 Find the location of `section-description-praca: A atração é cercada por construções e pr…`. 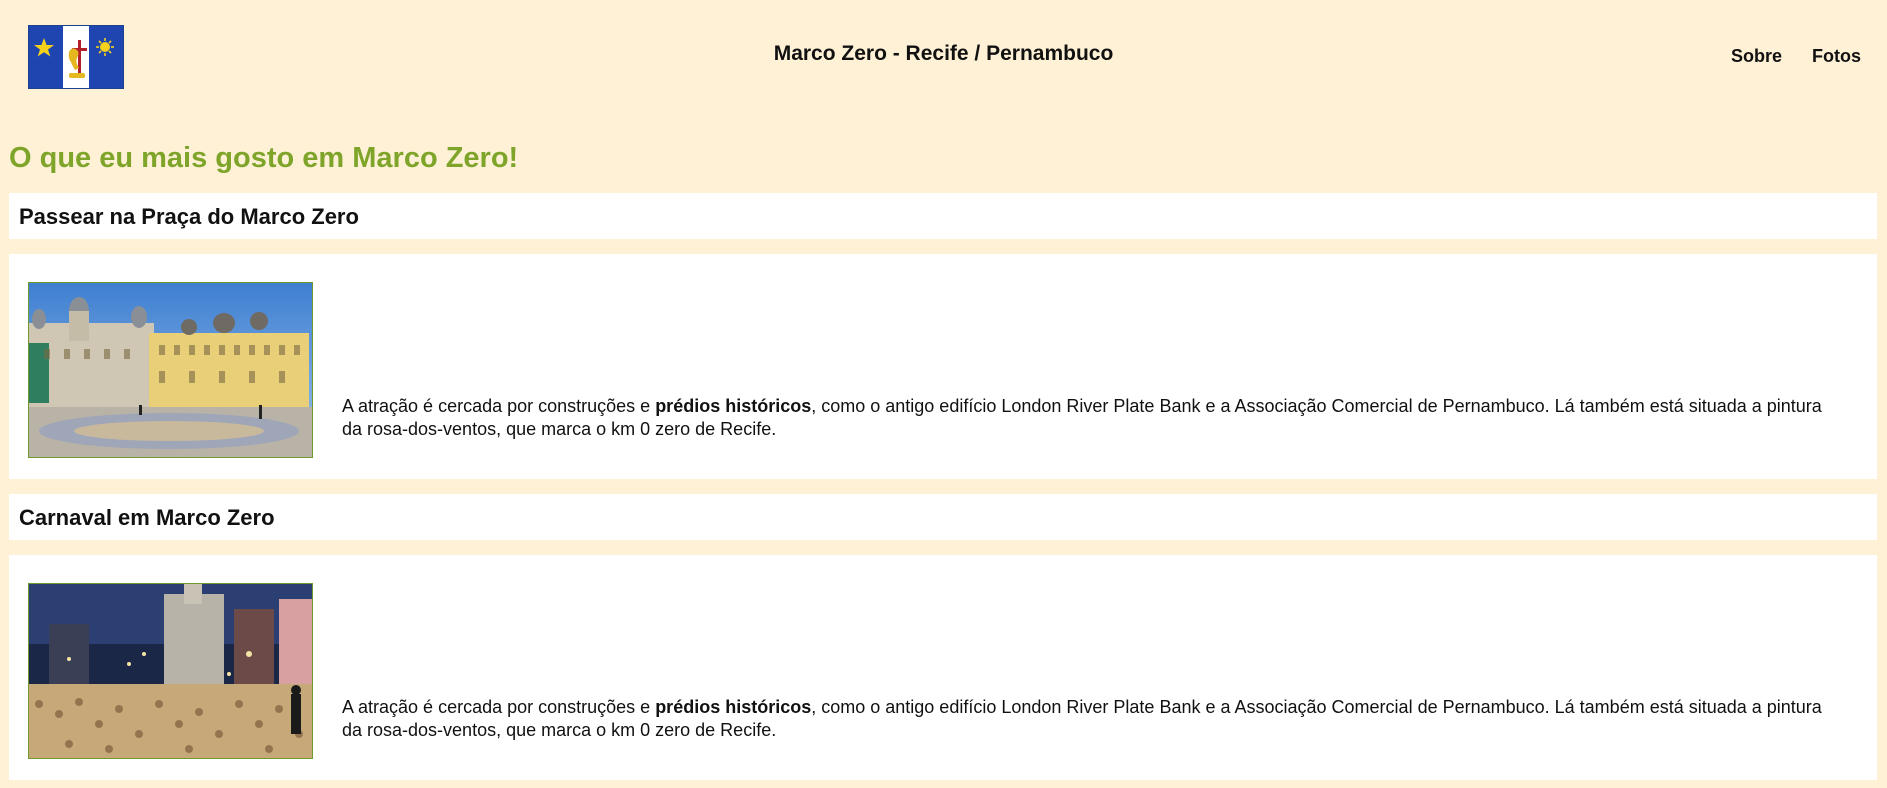

section-description-praca: A atração é cercada por construções e pr… is located at coordinates (1082, 417).